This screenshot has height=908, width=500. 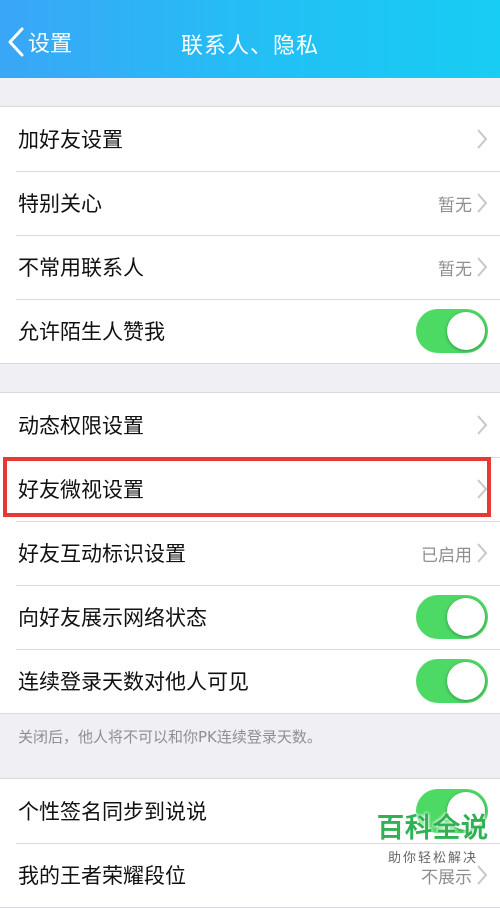 I want to click on row-label: 向好友展示网络状态, so click(x=112, y=618).